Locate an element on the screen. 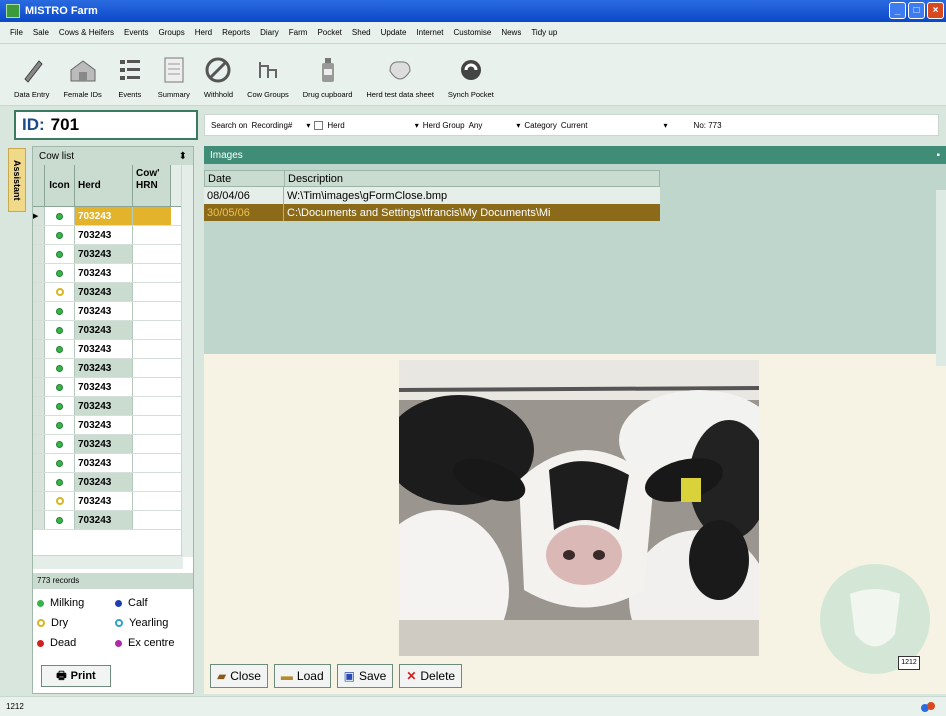 The height and width of the screenshot is (716, 946). images-button-bar: ▰ Close ▬ Load ▣ Save ✕ Delete is located at coordinates (336, 676).